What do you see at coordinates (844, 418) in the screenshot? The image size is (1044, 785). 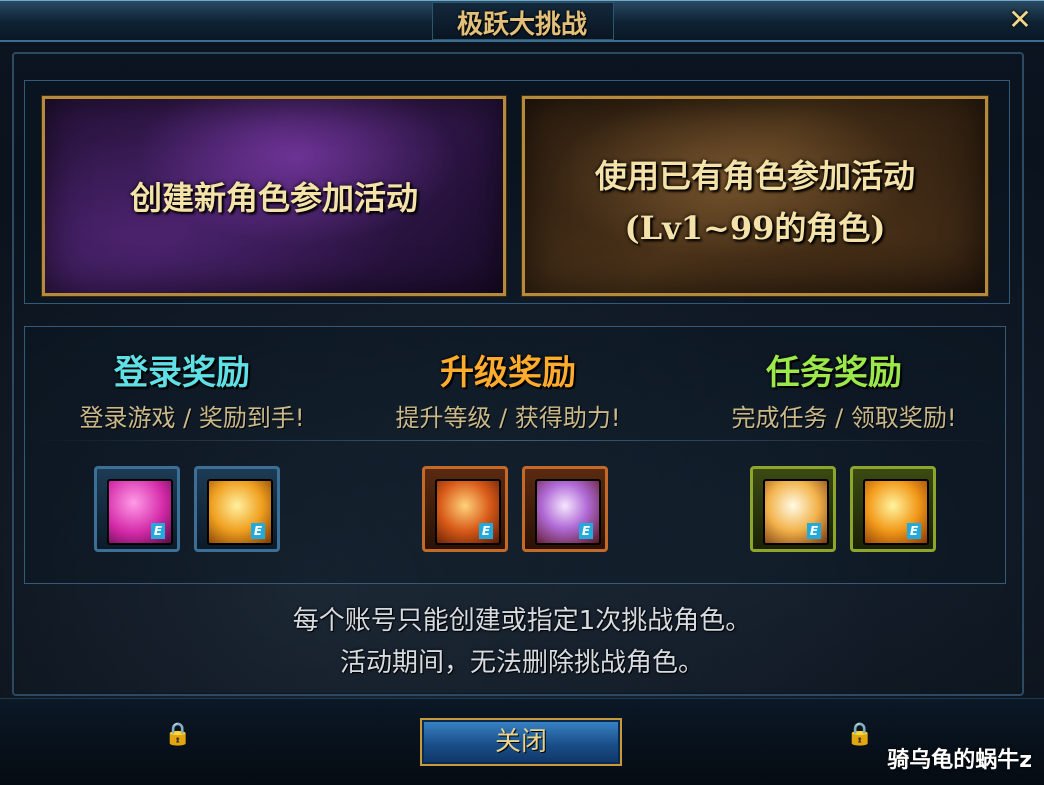 I see `quest-reward-subtitle: 完成任务 / 领取奖励!` at bounding box center [844, 418].